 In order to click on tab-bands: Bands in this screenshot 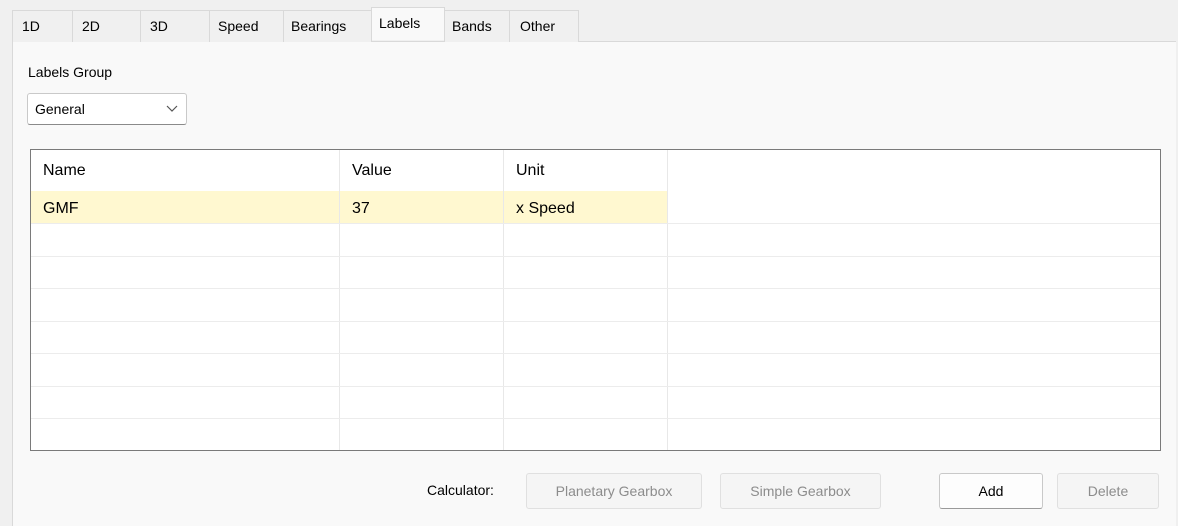, I will do `click(477, 26)`.